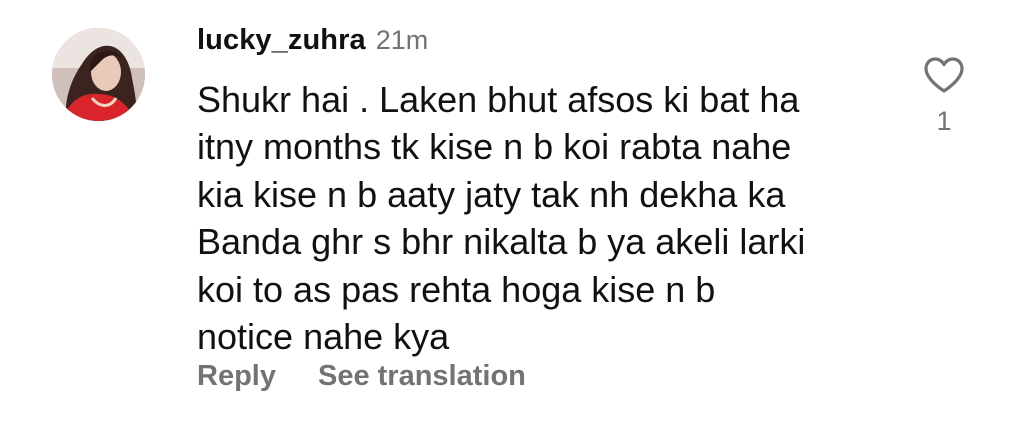  What do you see at coordinates (456, 289) in the screenshot?
I see `comment-line: koi to as pas rehta hoga kise n b` at bounding box center [456, 289].